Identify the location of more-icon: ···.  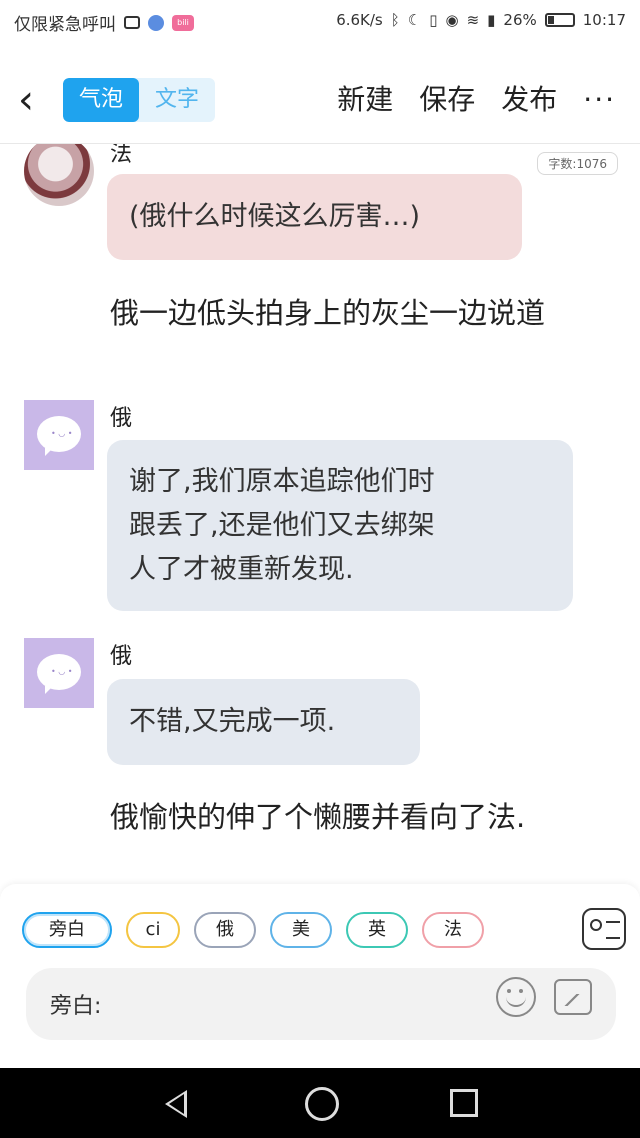
(599, 100).